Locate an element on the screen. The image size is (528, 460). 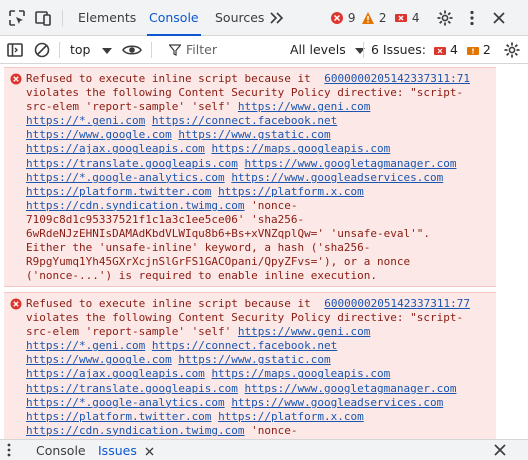
clear-console-icon is located at coordinates (42, 50).